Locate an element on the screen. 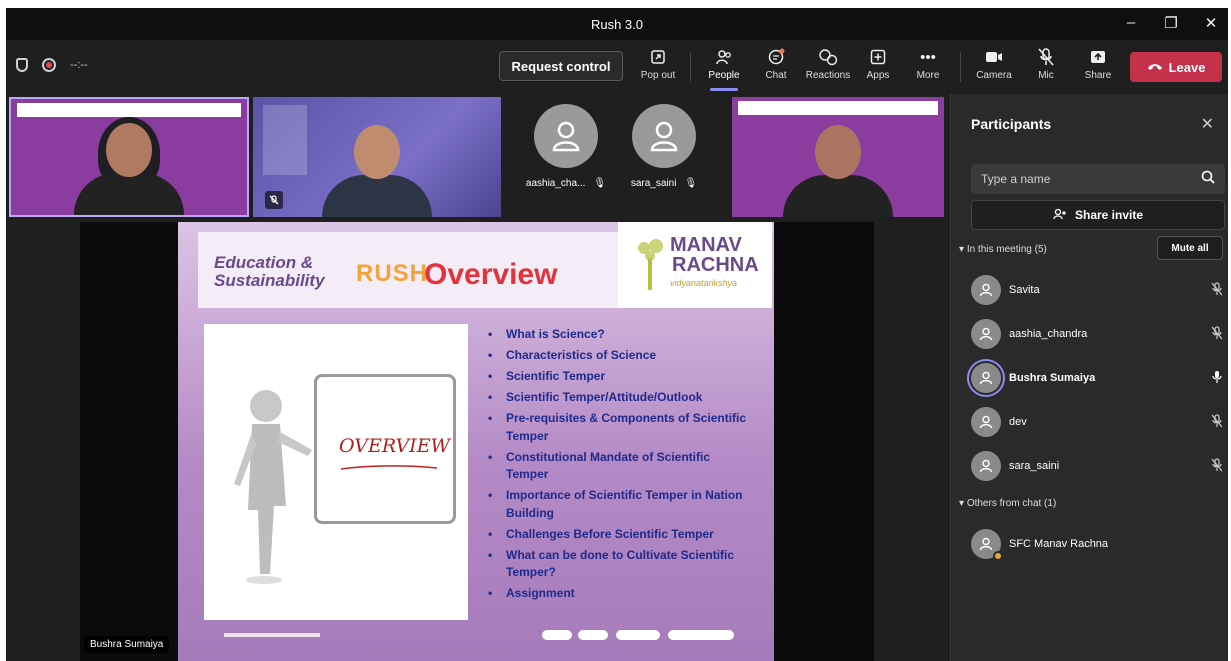 This screenshot has width=1231, height=661. recording-icon is located at coordinates (49, 65).